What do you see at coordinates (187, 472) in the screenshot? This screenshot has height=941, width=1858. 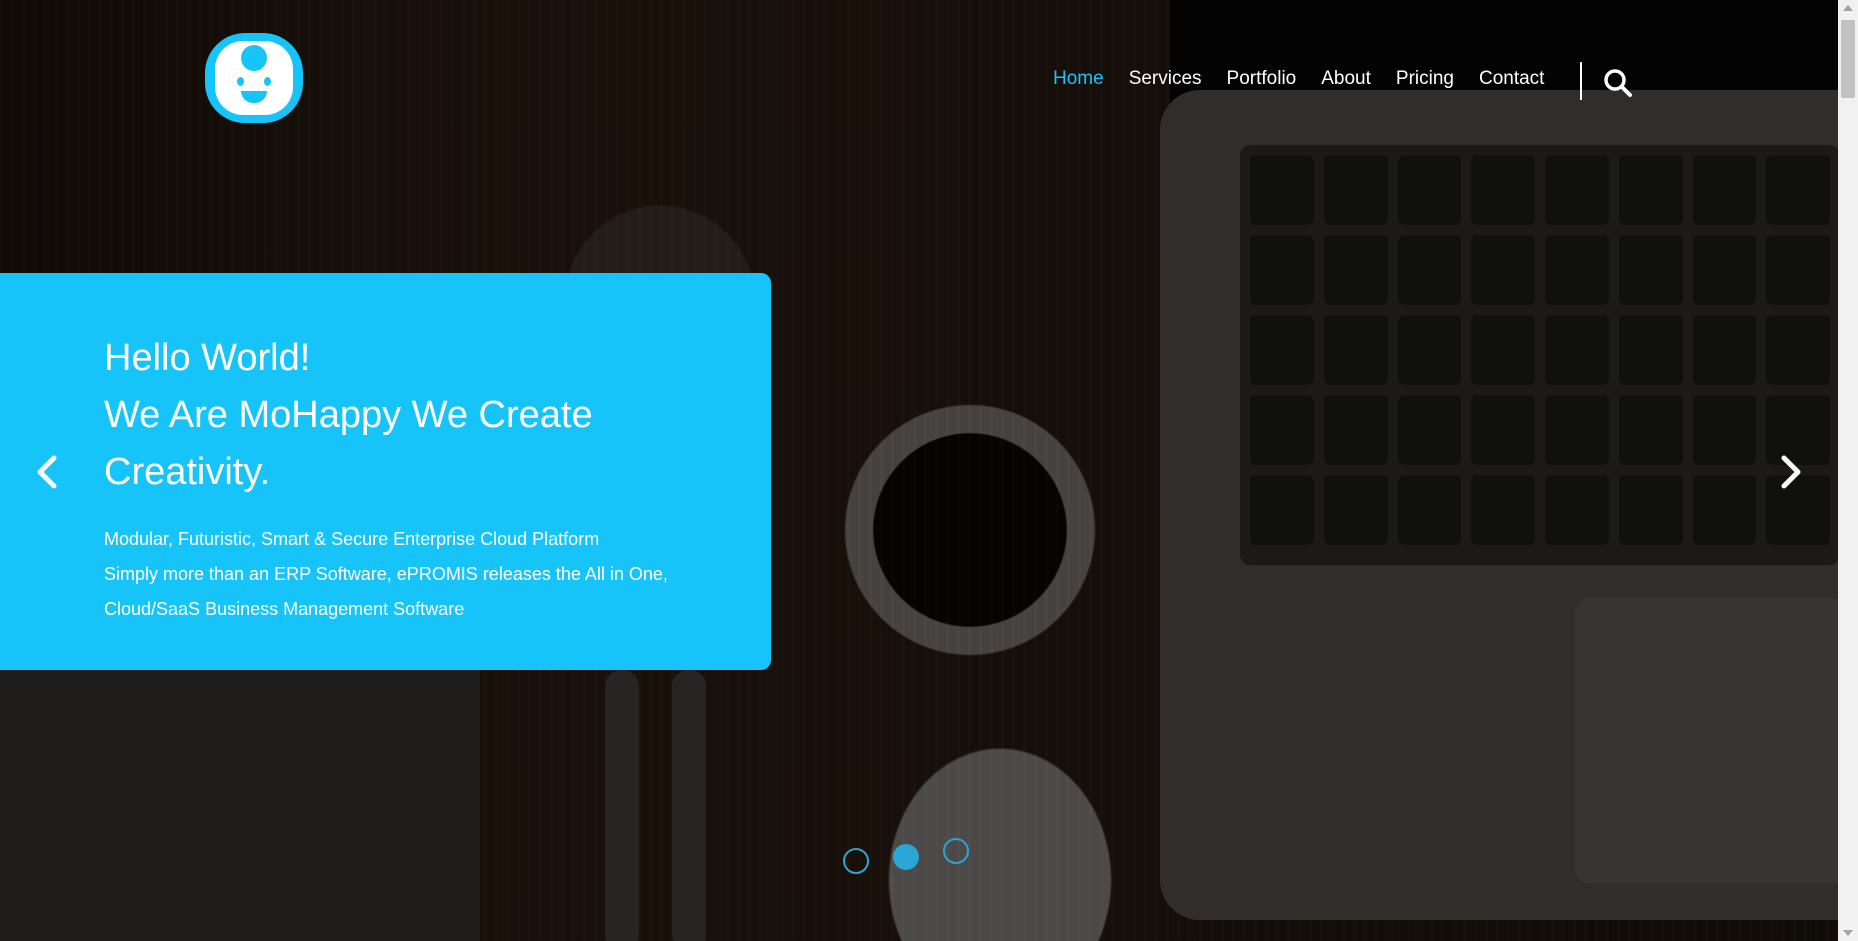 I see `hero-title-line: Creativity.` at bounding box center [187, 472].